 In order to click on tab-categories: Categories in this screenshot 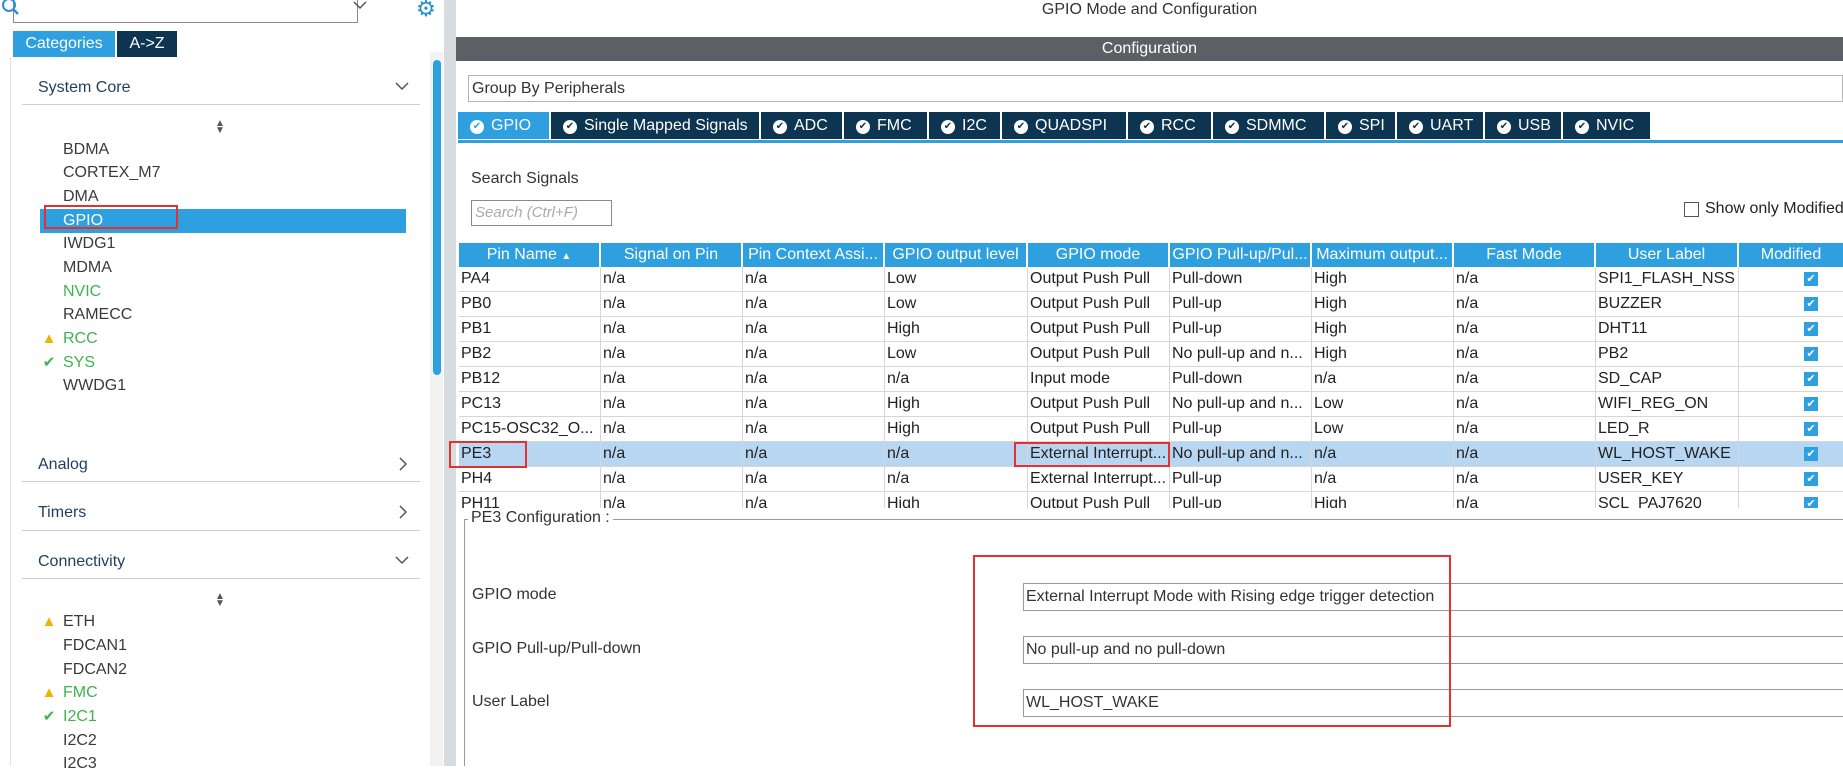, I will do `click(64, 44)`.